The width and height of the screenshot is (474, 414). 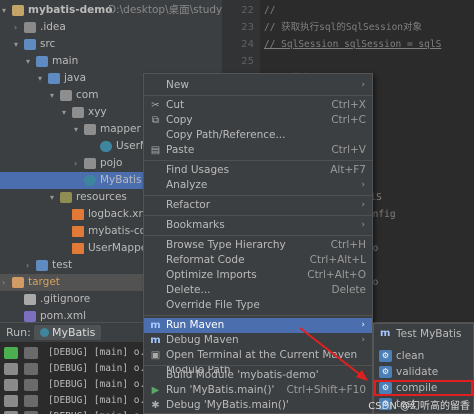 What do you see at coordinates (11, 353) in the screenshot?
I see `rerun-icon` at bounding box center [11, 353].